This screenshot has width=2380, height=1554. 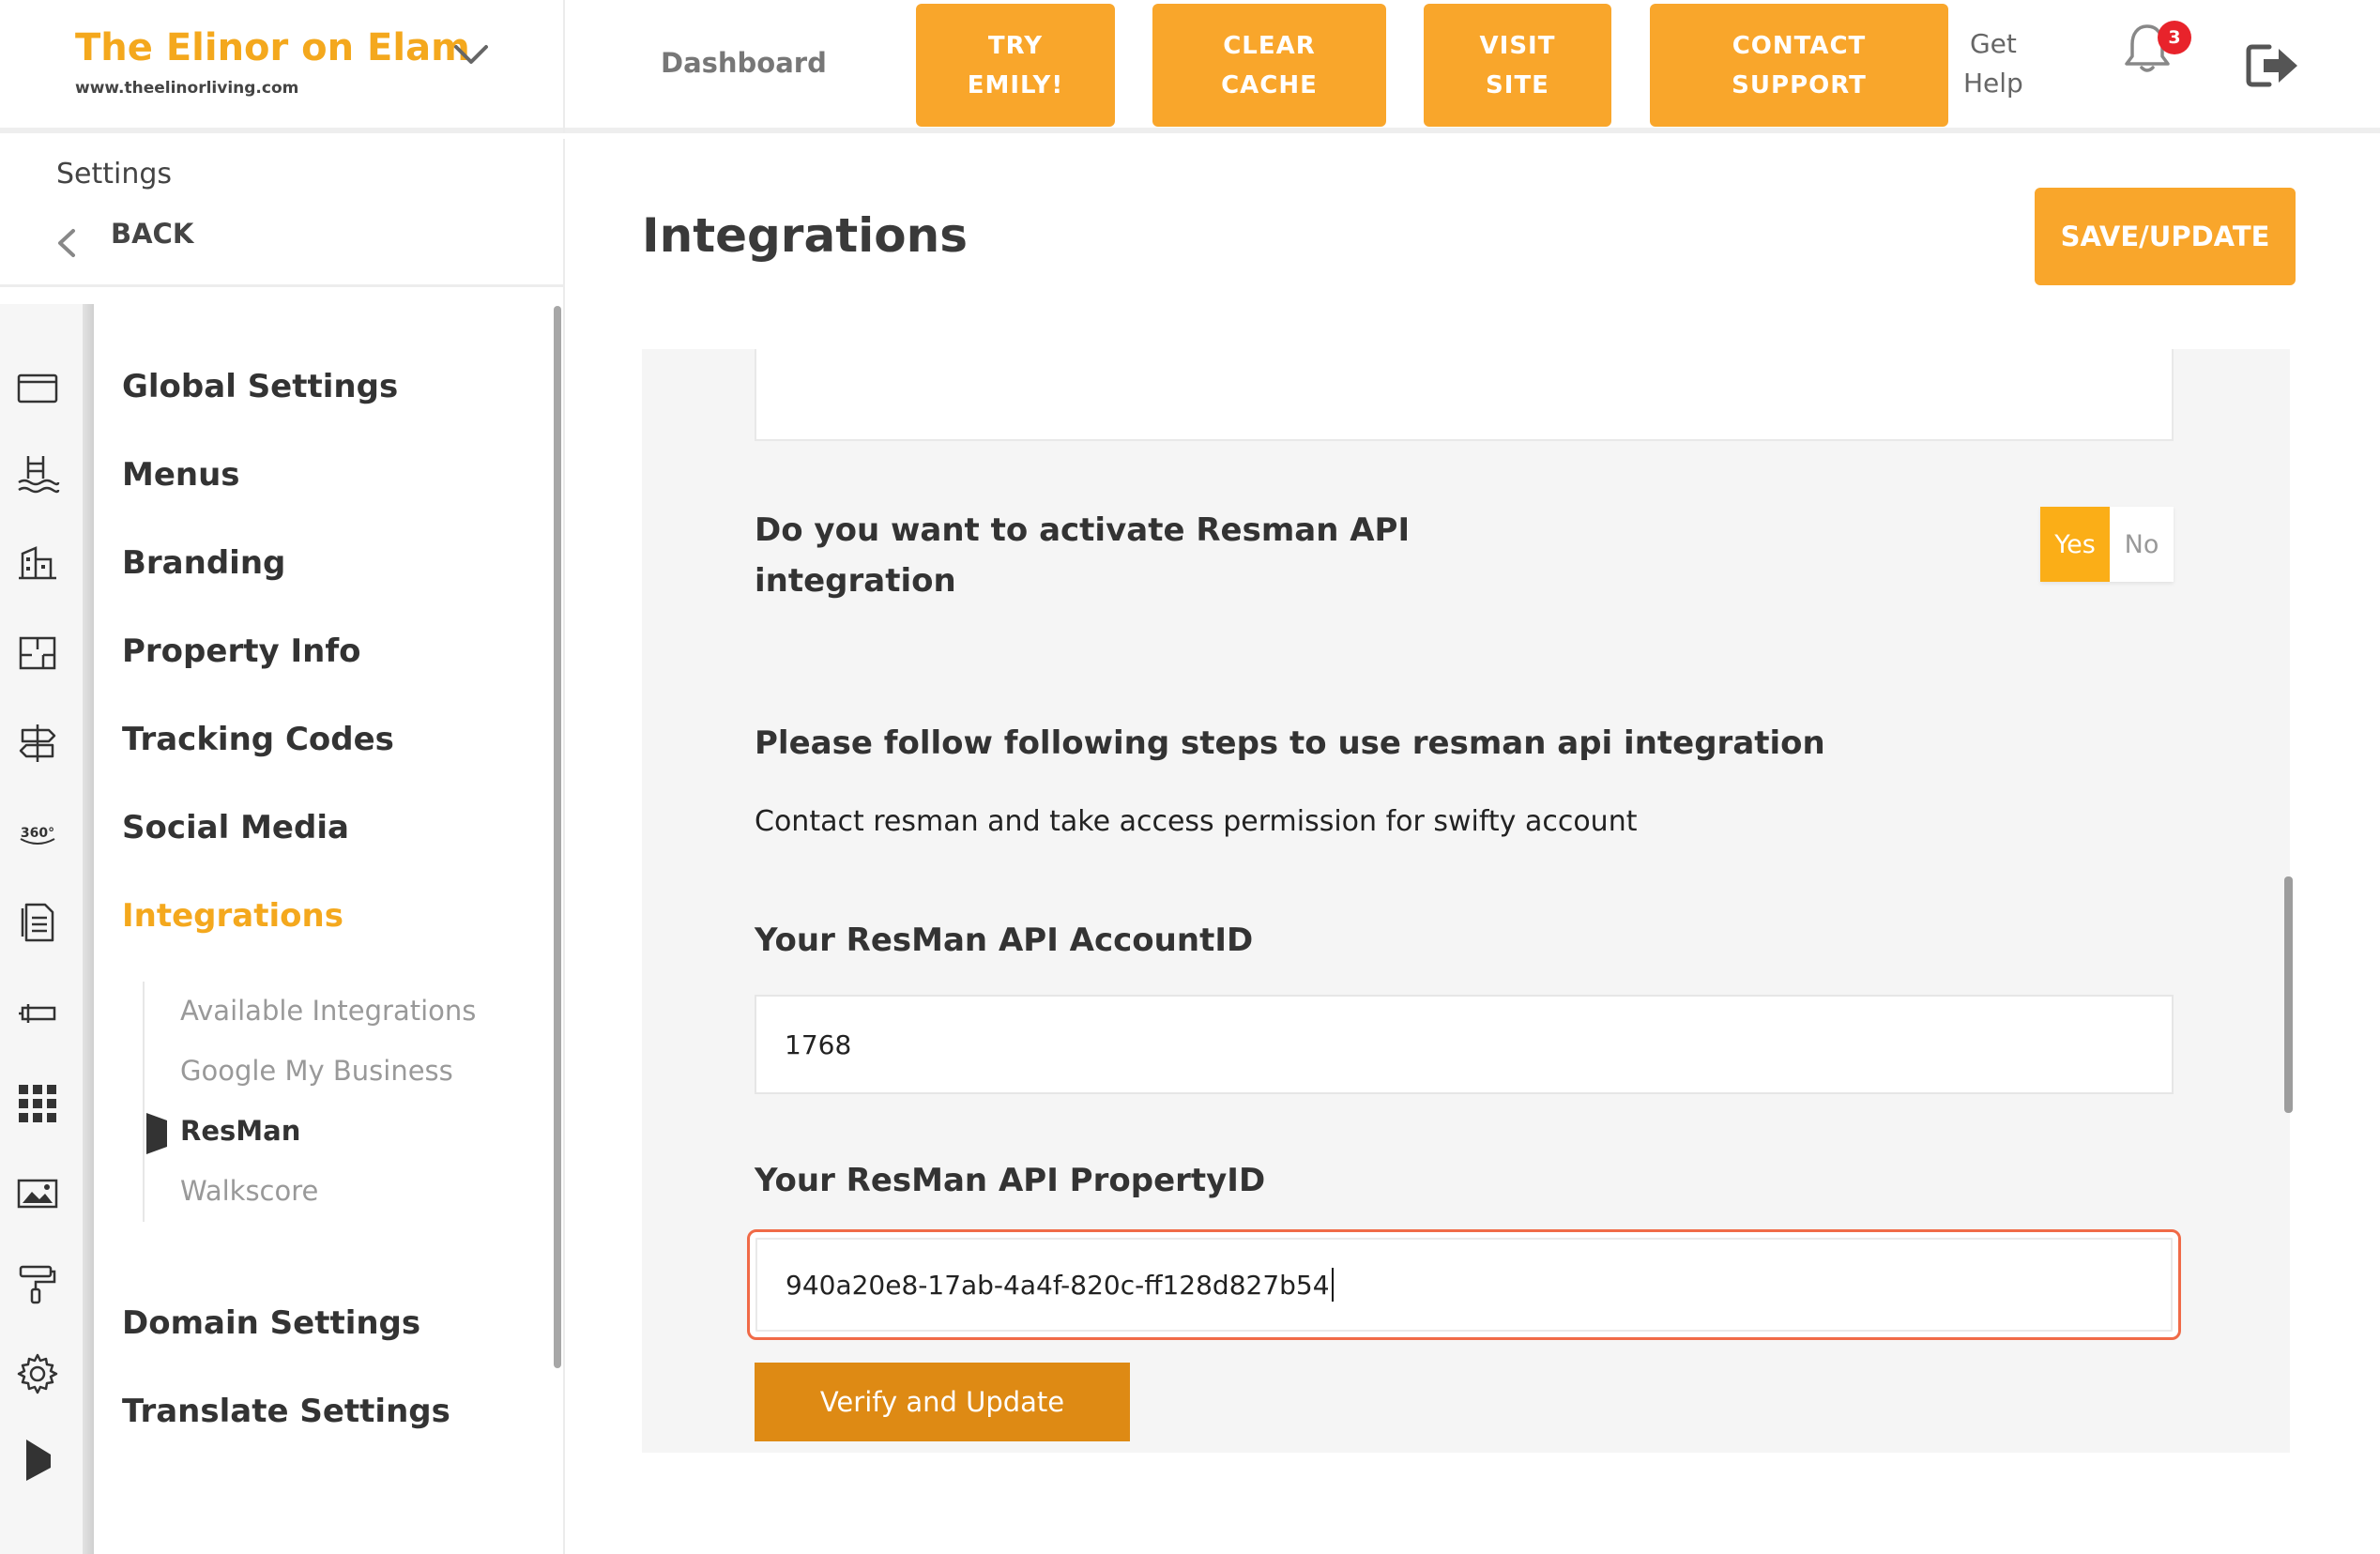 What do you see at coordinates (328, 1011) in the screenshot?
I see `submenu-available-integrations: Available Integrations` at bounding box center [328, 1011].